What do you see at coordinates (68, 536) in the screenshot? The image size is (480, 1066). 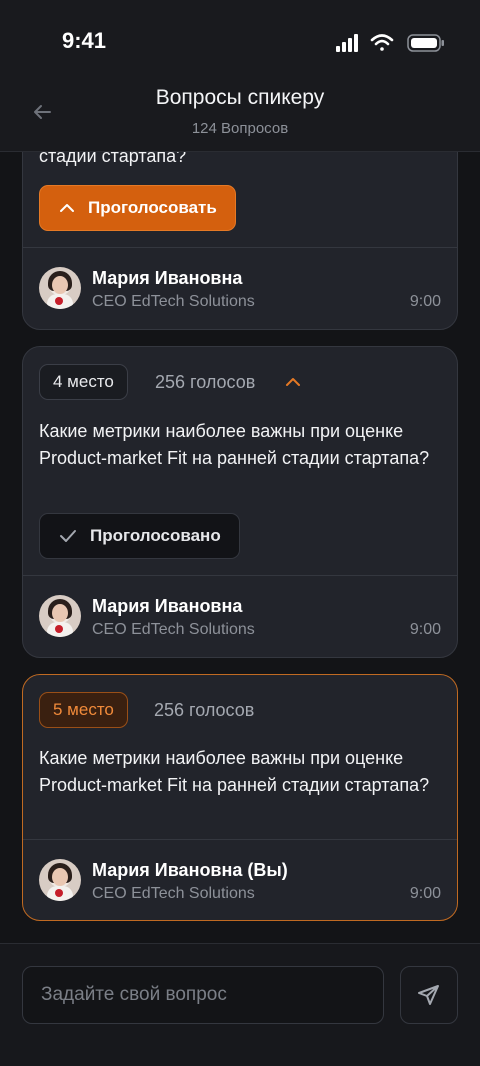 I see `check-icon` at bounding box center [68, 536].